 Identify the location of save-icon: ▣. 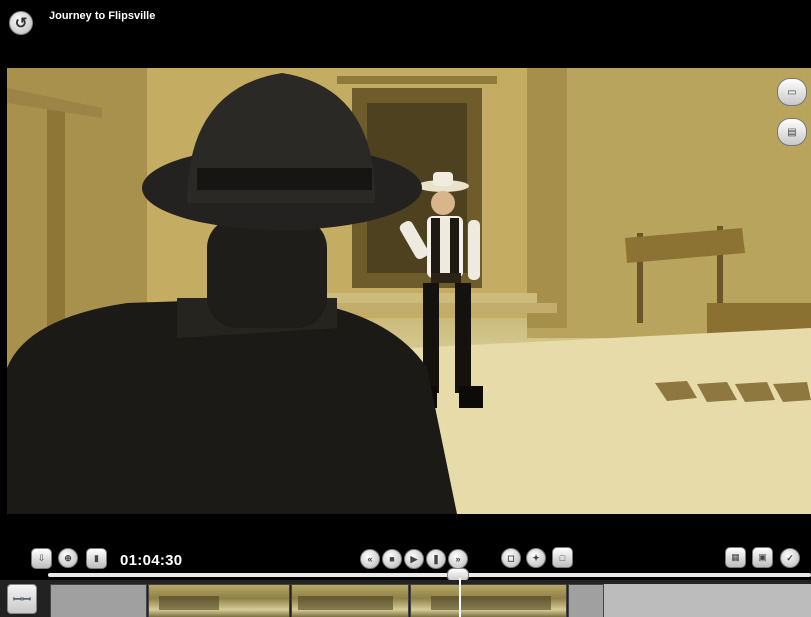
(762, 557).